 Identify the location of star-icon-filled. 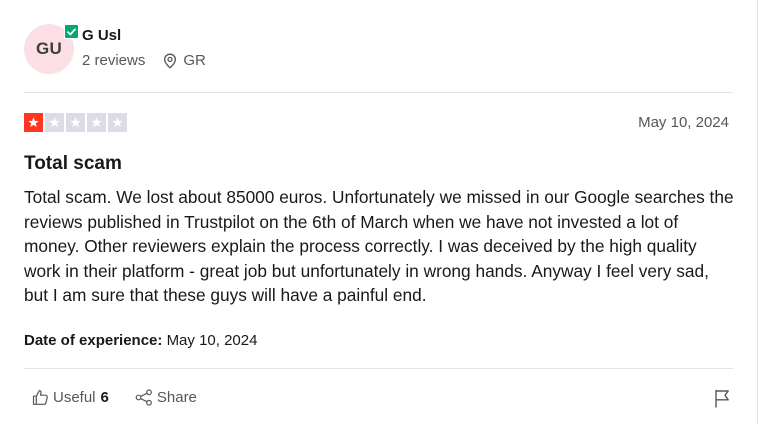
(33, 122).